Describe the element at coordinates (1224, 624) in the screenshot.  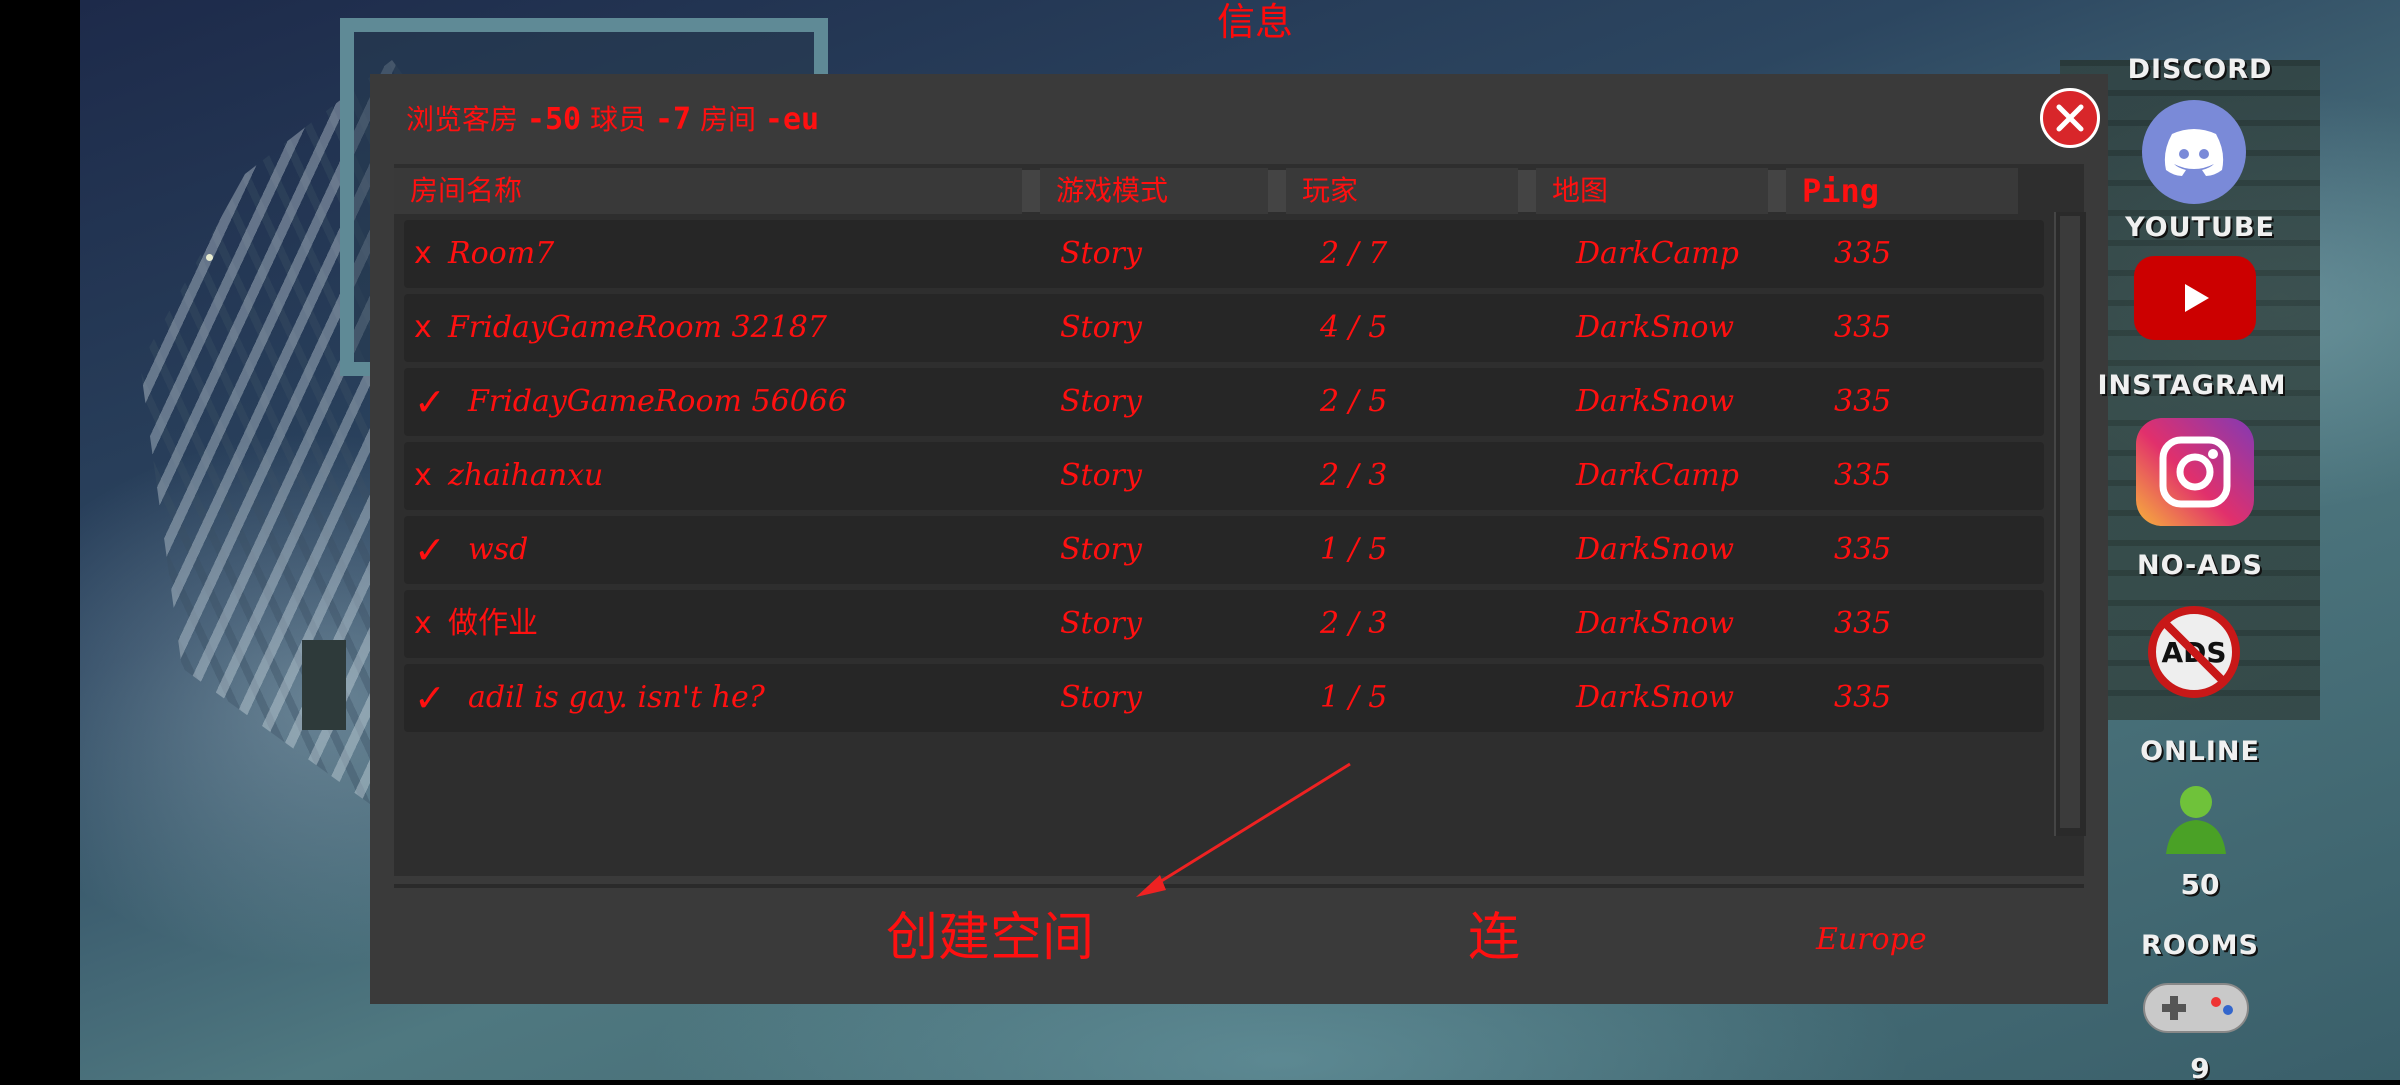
I see `room-row: x 做作业 Story 2 / 3 DarkSnow 335` at that location.